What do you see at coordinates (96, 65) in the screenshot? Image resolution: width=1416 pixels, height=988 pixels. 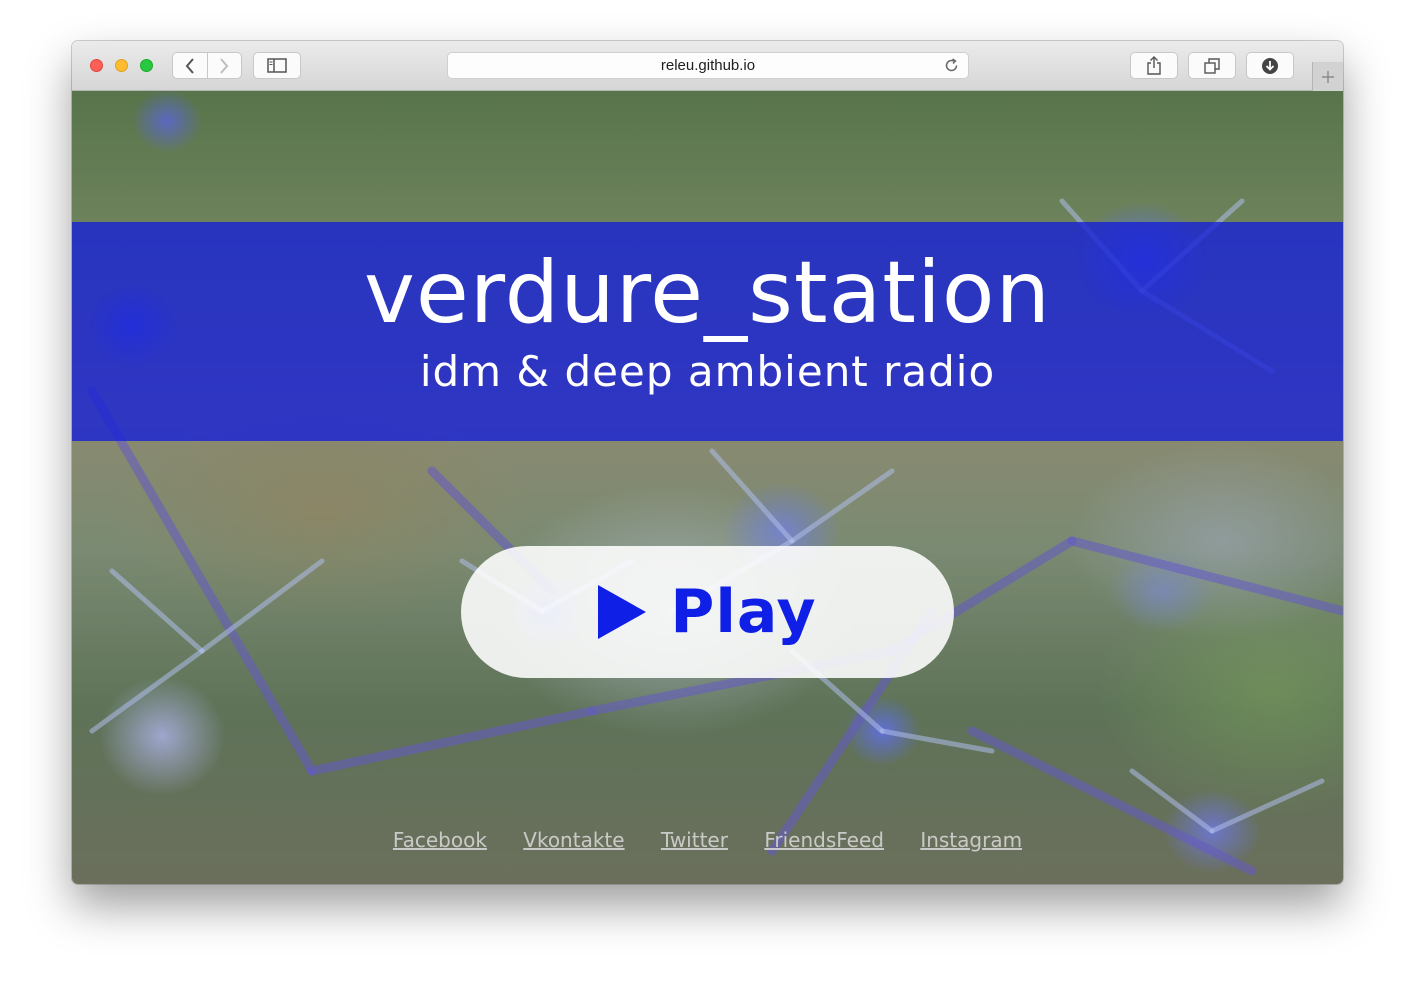 I see `close-window-button` at bounding box center [96, 65].